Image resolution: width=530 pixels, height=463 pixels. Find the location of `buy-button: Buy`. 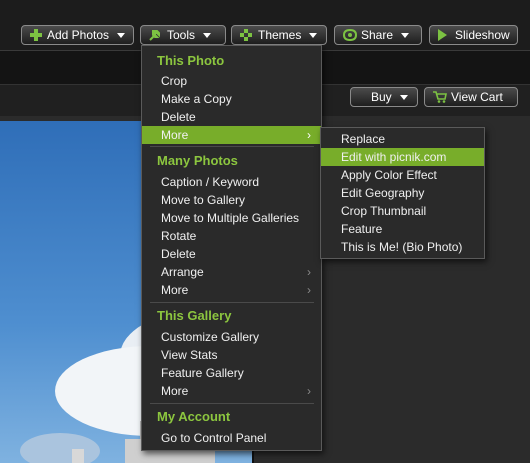

buy-button: Buy is located at coordinates (384, 97).